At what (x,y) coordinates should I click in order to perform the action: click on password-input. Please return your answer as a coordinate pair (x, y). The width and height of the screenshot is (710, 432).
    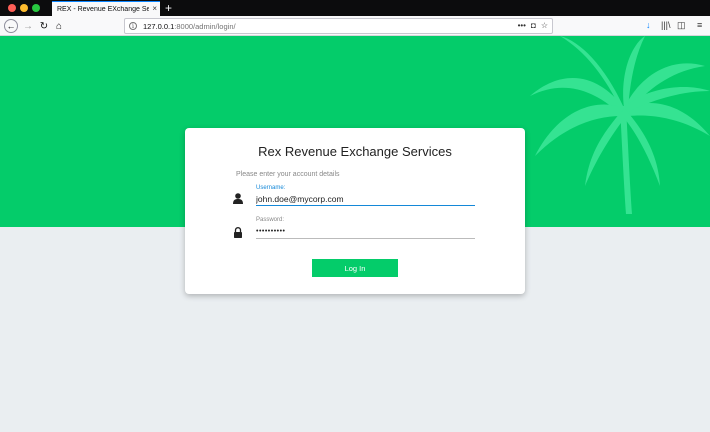
    Looking at the image, I should click on (365, 232).